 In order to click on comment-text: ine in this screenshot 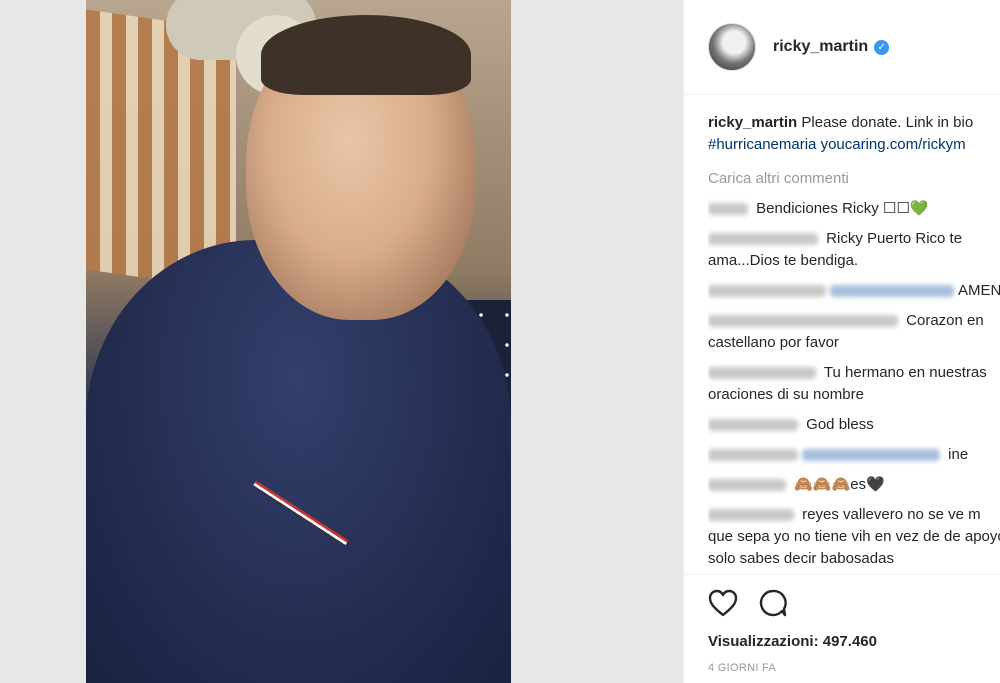, I will do `click(958, 454)`.